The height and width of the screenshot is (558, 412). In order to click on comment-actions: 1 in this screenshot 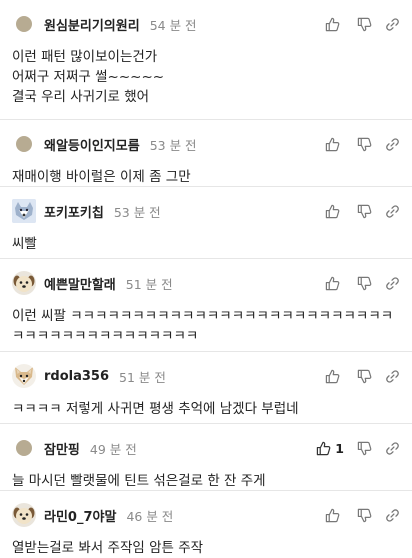, I will do `click(351, 448)`.